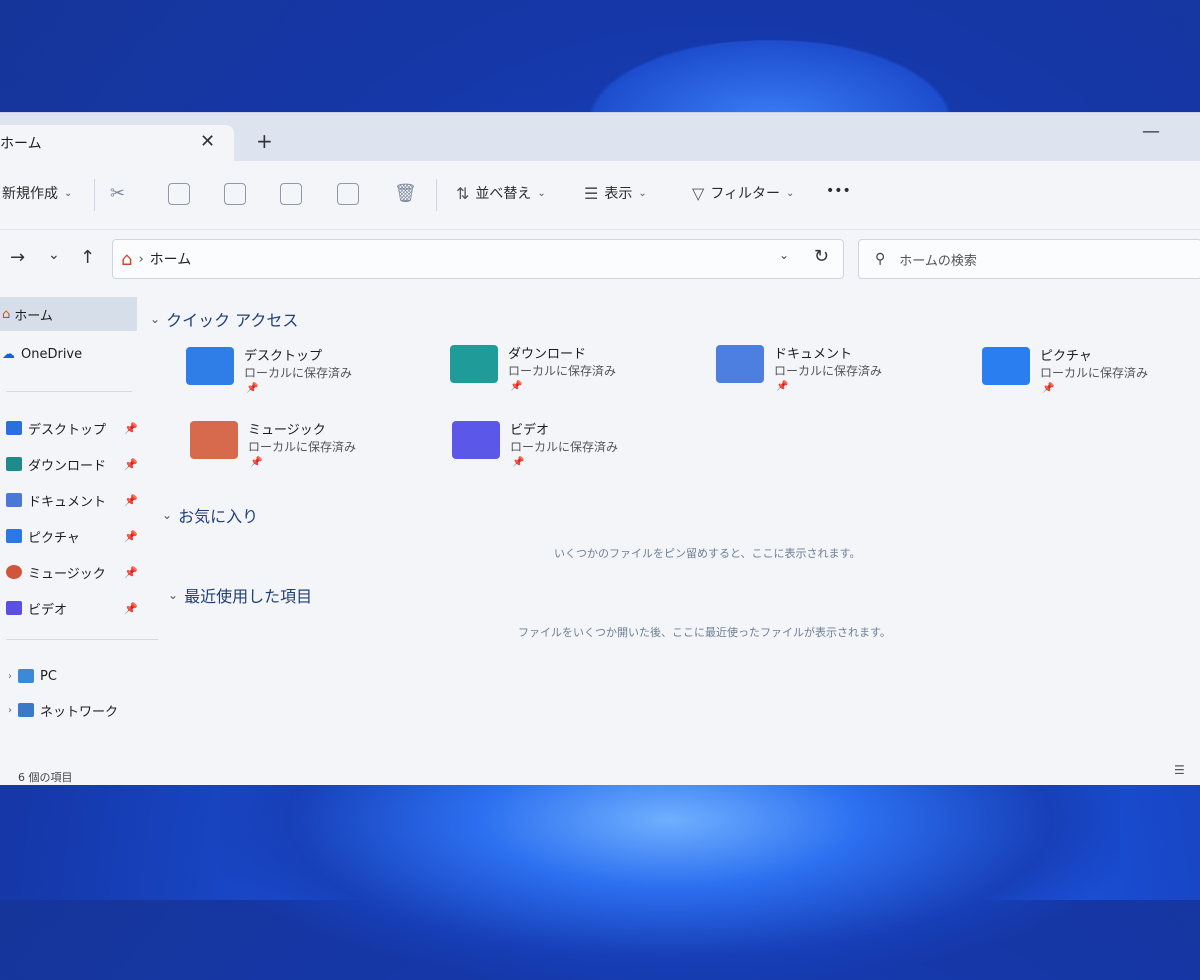  I want to click on sort-icon: ⇅, so click(463, 193).